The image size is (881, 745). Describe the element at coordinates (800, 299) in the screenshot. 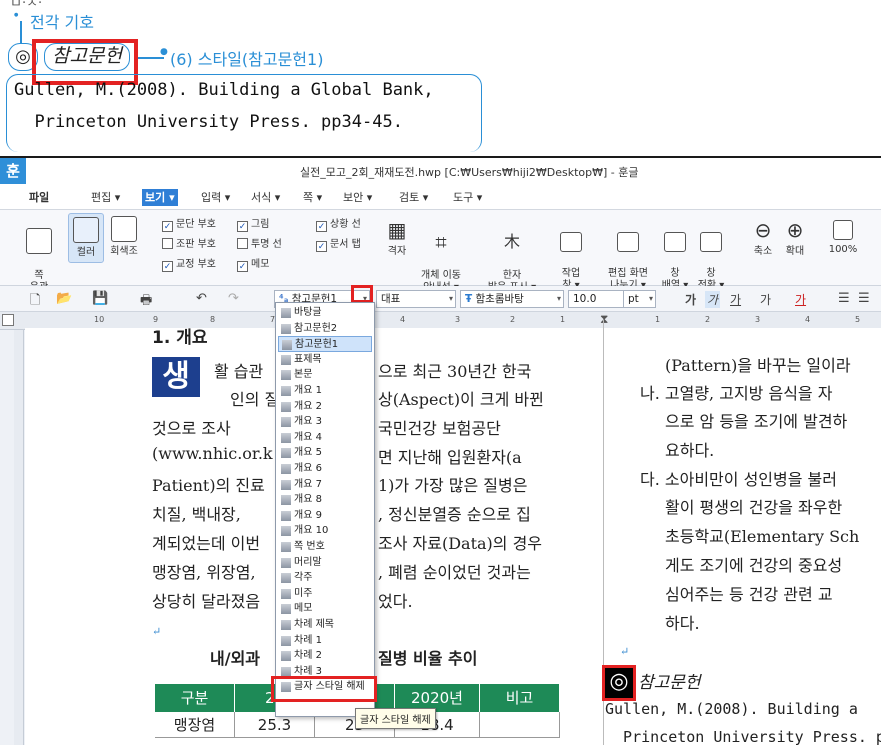

I see `font-color-icon: 가` at that location.